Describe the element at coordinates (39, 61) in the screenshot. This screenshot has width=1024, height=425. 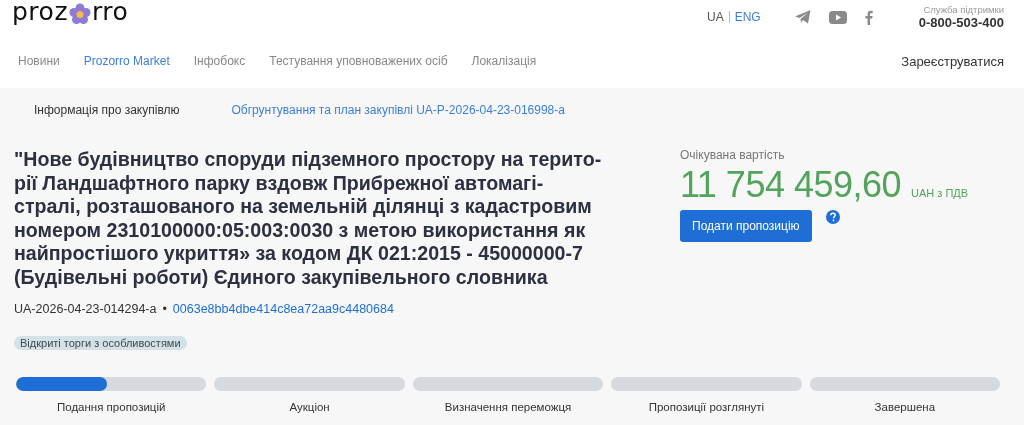
I see `nav-link: Новини` at that location.